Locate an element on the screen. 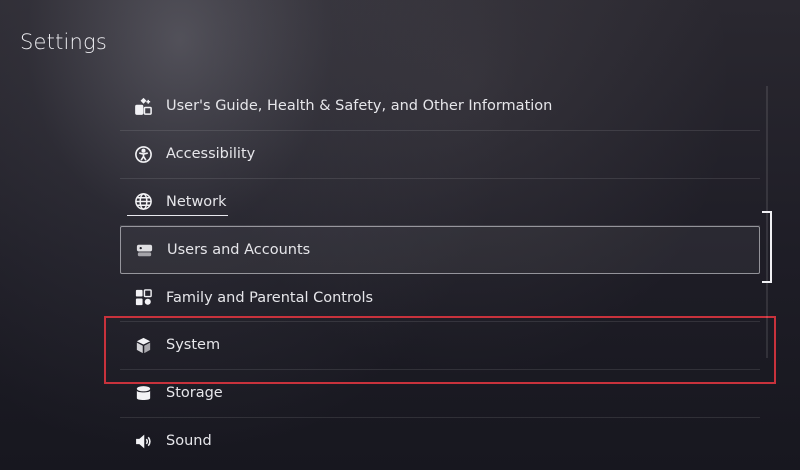 This screenshot has height=470, width=800. menu-item-family-parental-controls: Family and Parental Controls is located at coordinates (440, 298).